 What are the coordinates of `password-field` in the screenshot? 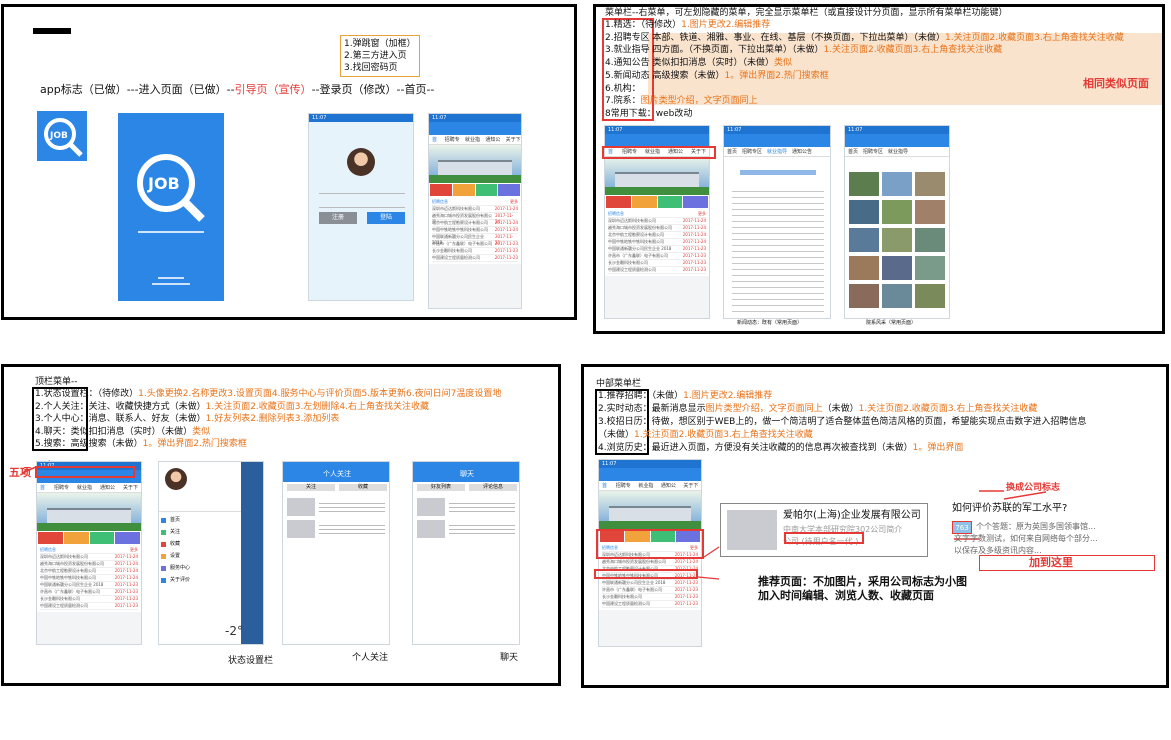 It's located at (362, 203).